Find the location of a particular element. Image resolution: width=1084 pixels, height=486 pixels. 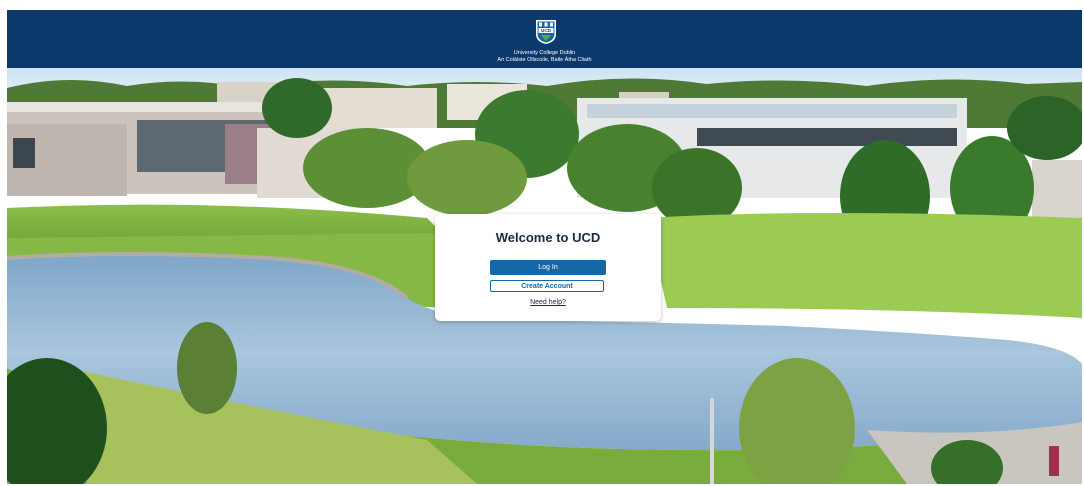

logo-text: UCD is located at coordinates (546, 30).